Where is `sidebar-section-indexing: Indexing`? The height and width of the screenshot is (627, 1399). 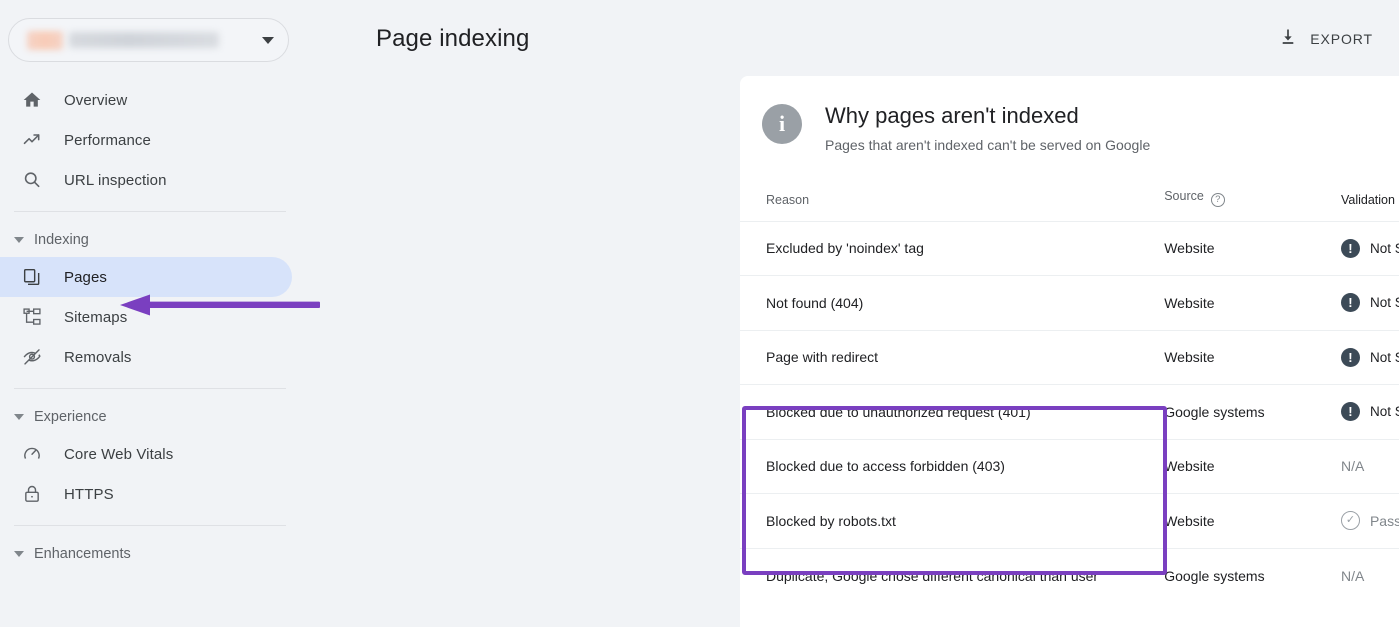
sidebar-section-indexing: Indexing is located at coordinates (185, 240).